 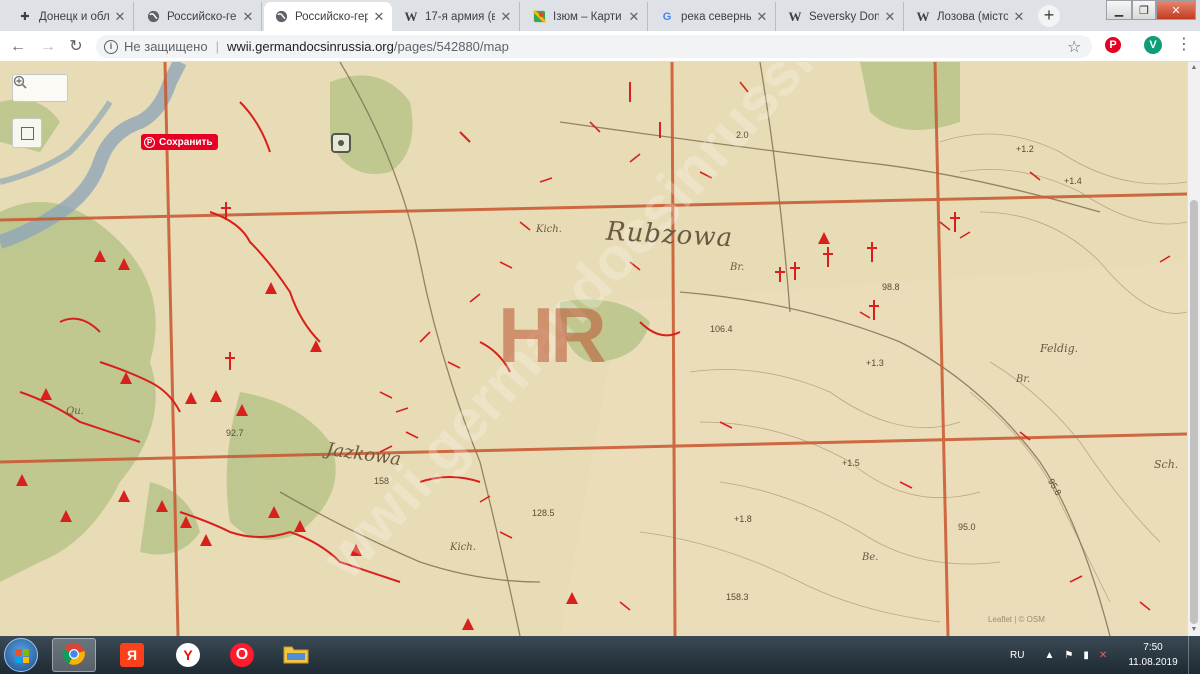 I want to click on opera-icon: O, so click(x=242, y=655).